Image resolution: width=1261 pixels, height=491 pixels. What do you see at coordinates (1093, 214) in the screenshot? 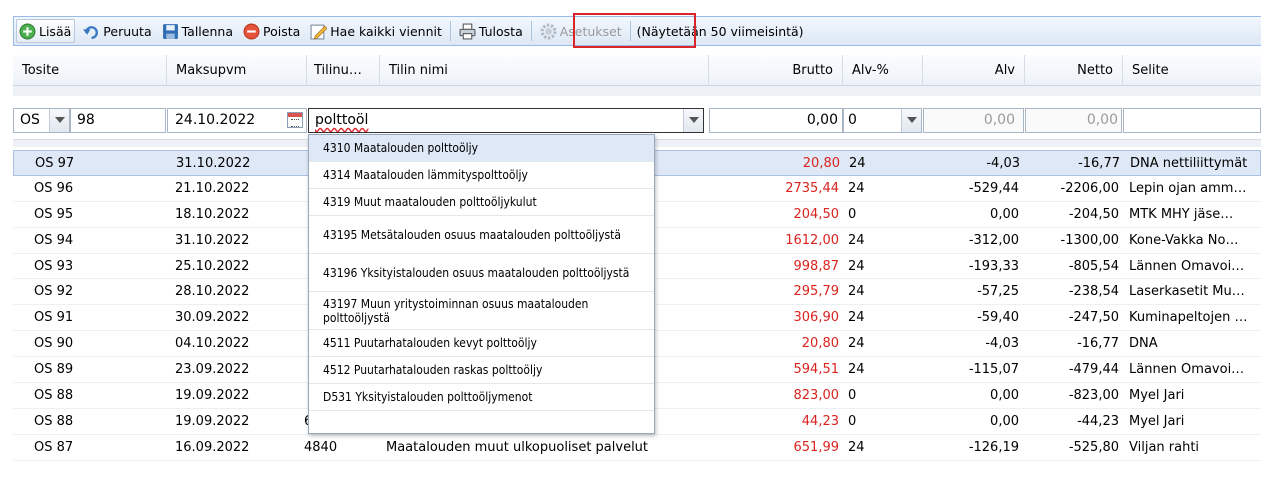
I see `cell-net: -204,50` at bounding box center [1093, 214].